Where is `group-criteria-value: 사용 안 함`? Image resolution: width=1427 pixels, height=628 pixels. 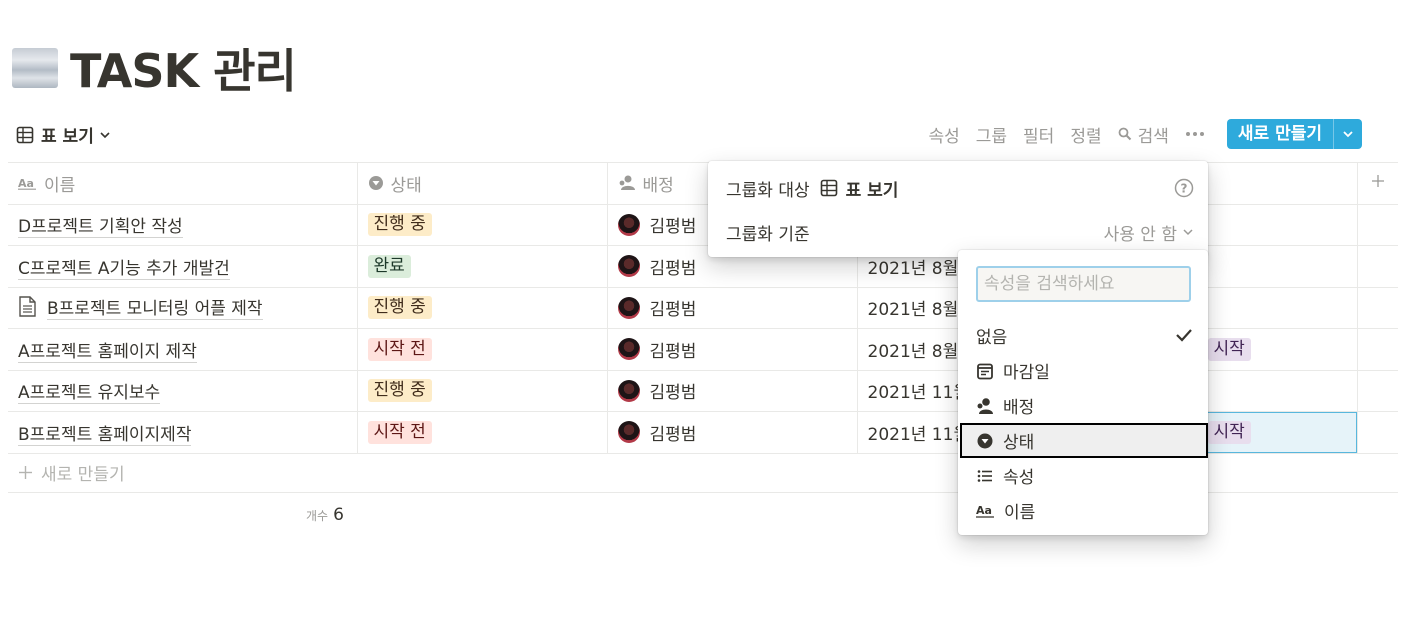 group-criteria-value: 사용 안 함 is located at coordinates (1140, 234).